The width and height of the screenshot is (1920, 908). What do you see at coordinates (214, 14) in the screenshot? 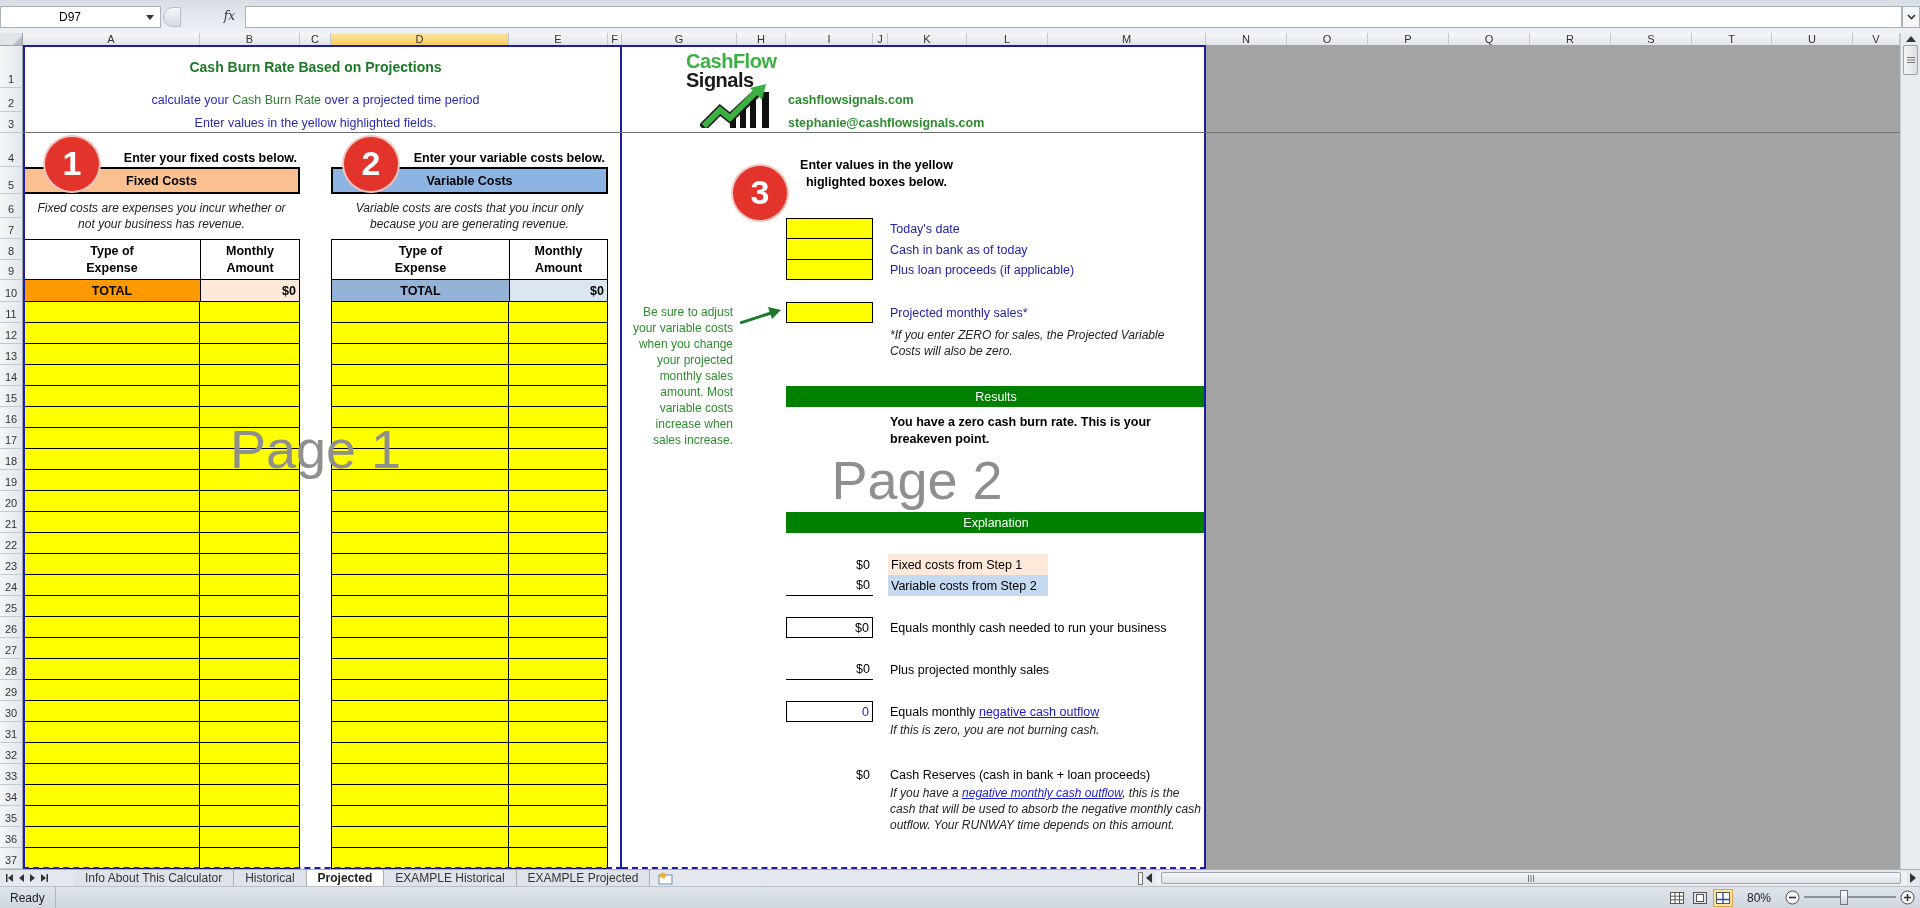
I see `insert-function-button: fx` at bounding box center [214, 14].